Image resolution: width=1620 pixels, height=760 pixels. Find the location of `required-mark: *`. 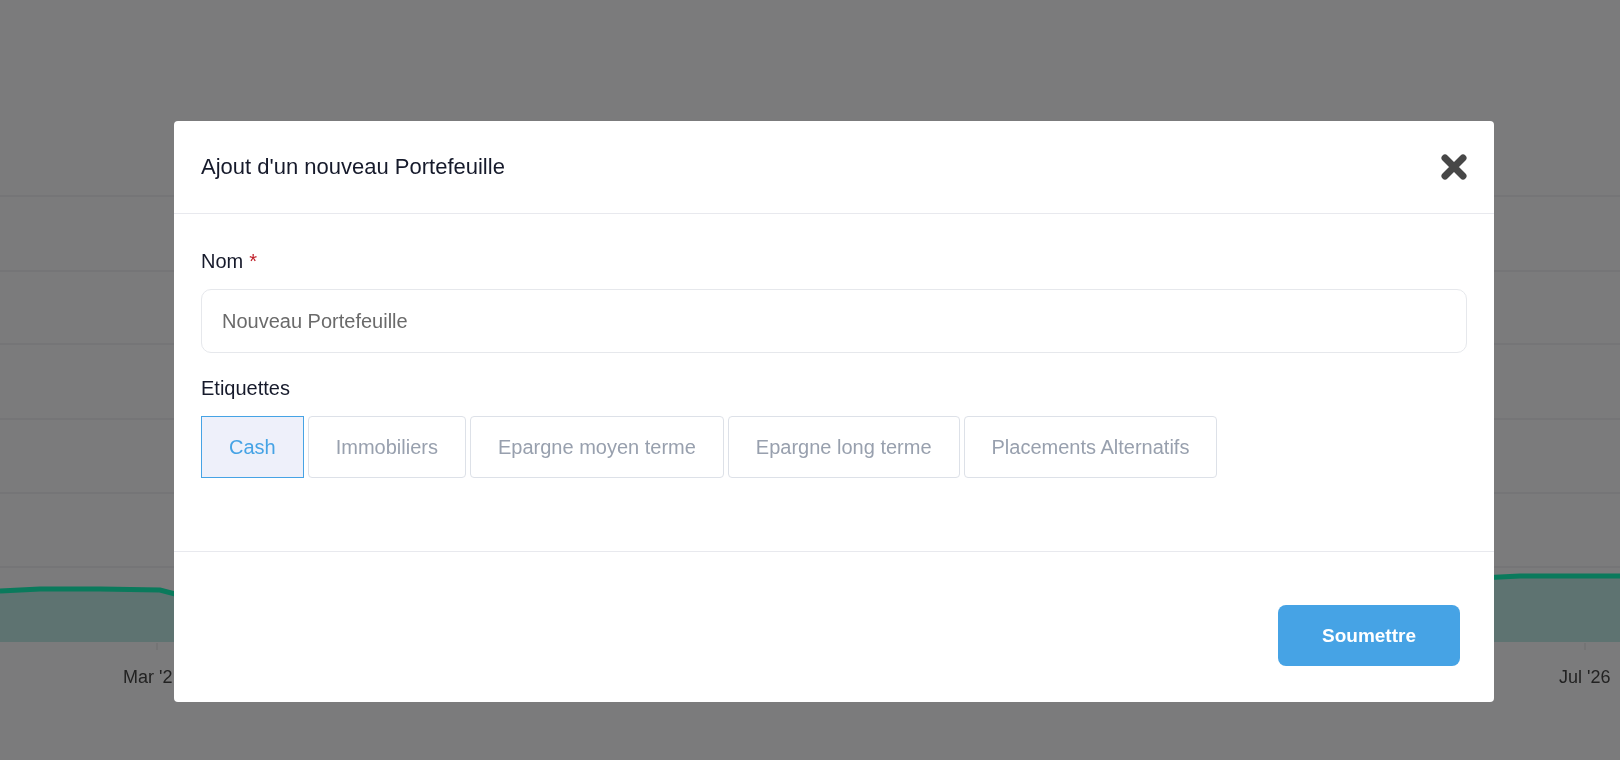

required-mark: * is located at coordinates (253, 261).